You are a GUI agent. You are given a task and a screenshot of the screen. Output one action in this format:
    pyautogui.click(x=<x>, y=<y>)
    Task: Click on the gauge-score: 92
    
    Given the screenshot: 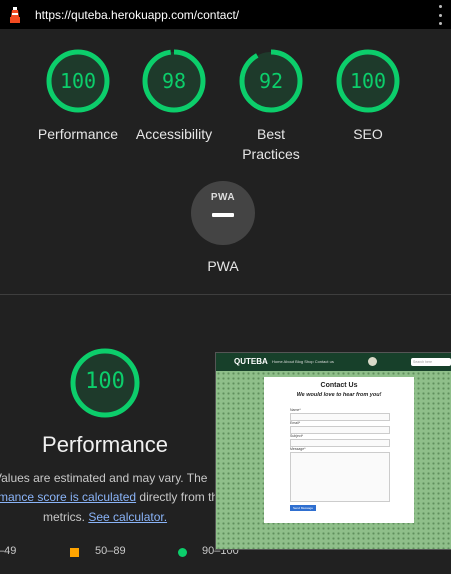 What is the action you would take?
    pyautogui.click(x=271, y=81)
    